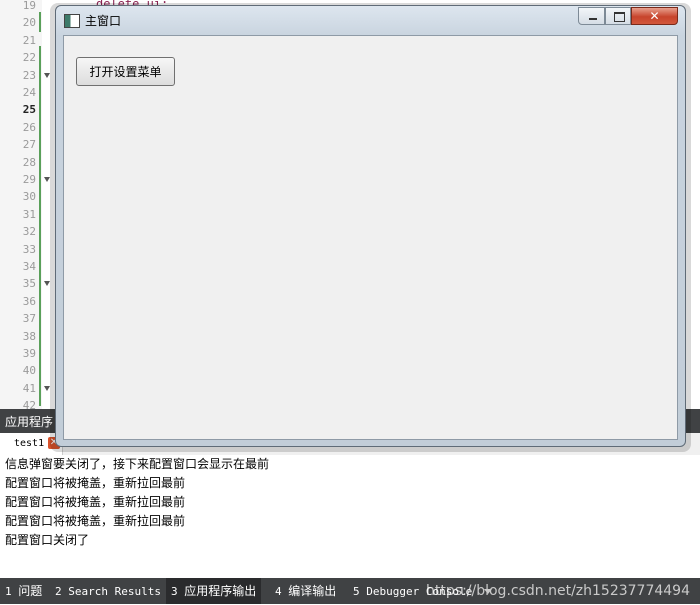 The width and height of the screenshot is (700, 605). I want to click on statusbar-tab-label: Search Results, so click(114, 591).